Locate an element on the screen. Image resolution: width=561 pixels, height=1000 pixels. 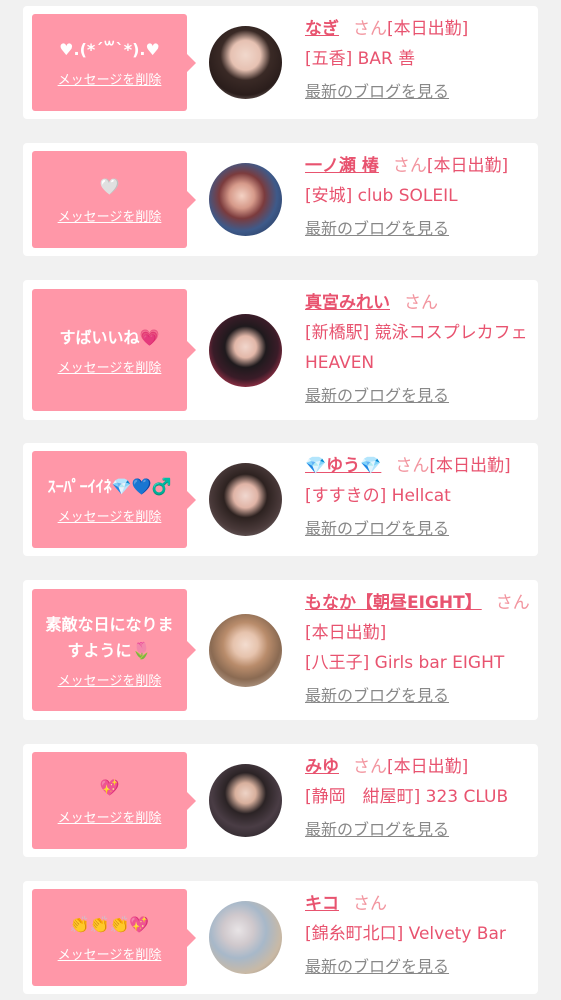
cast-name-link: なぎ is located at coordinates (322, 29).